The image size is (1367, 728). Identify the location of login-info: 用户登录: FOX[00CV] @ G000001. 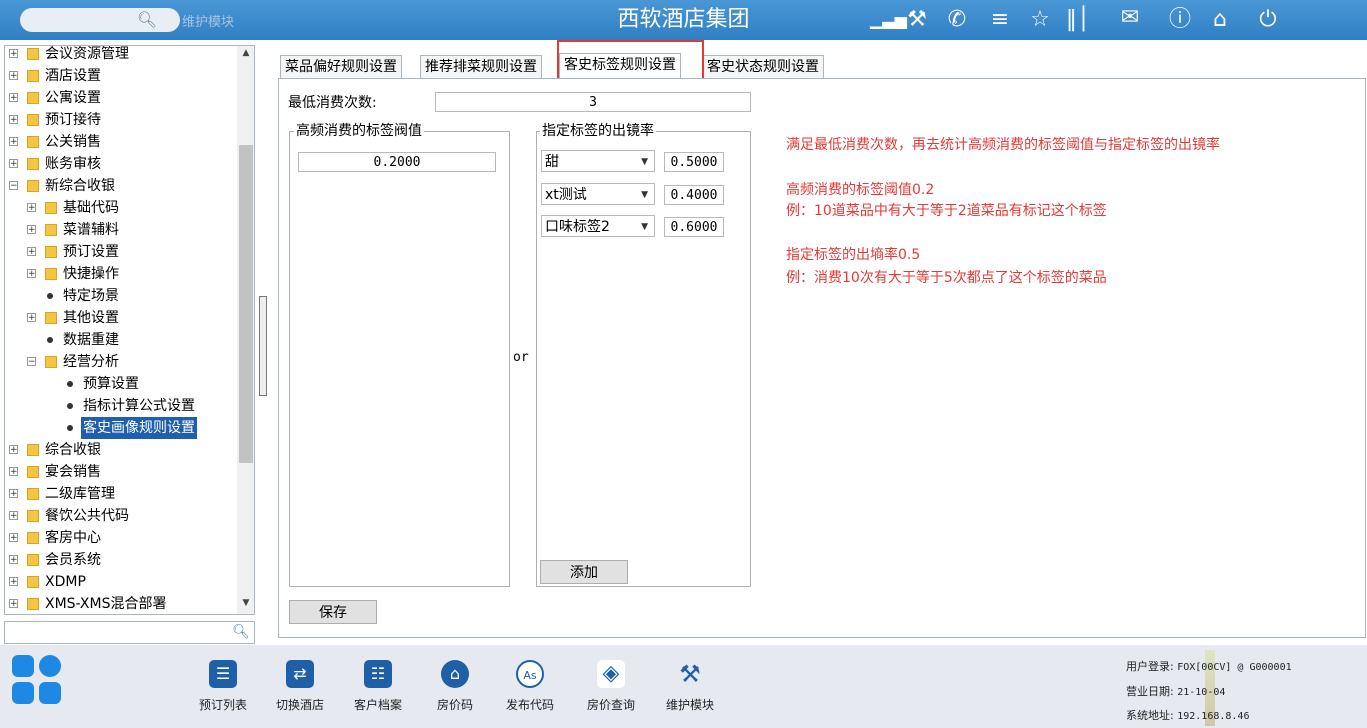
(1209, 666).